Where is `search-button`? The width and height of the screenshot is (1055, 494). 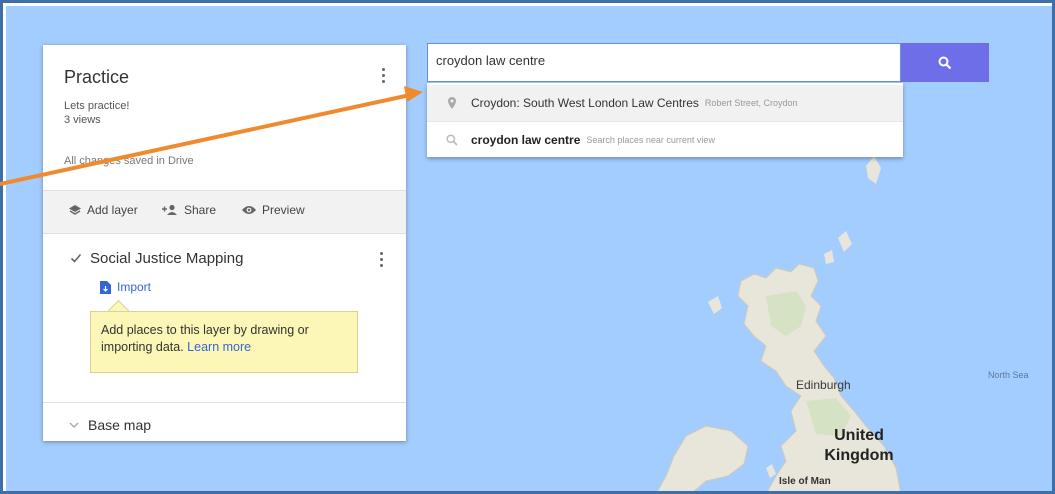 search-button is located at coordinates (945, 62).